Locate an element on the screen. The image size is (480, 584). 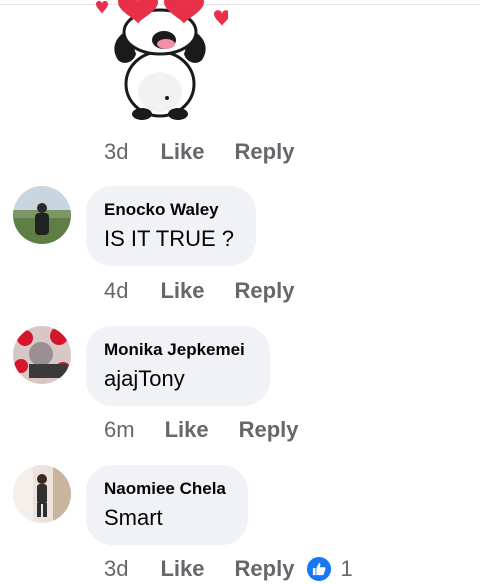
commenter-name: Naomiee Chela is located at coordinates (167, 489).